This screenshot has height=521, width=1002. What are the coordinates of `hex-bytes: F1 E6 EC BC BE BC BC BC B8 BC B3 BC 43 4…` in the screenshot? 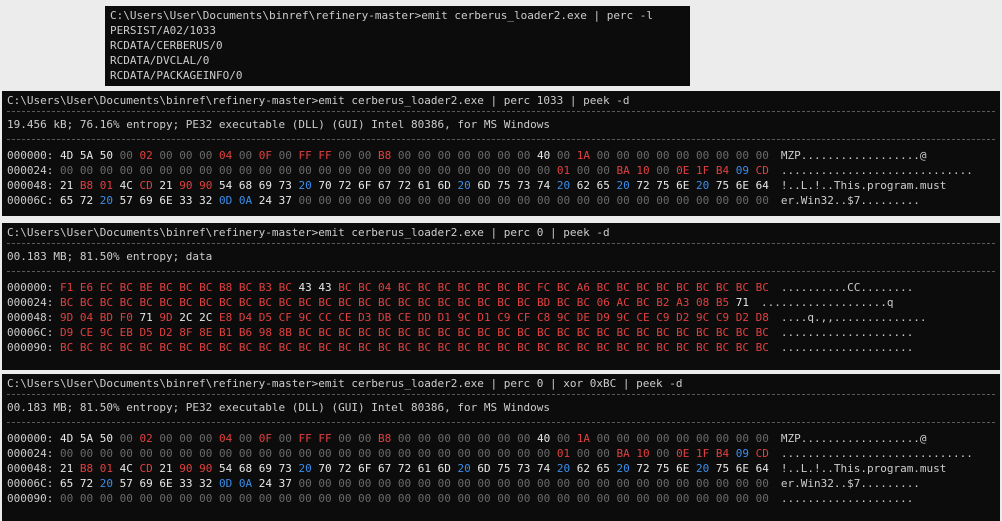 It's located at (414, 287).